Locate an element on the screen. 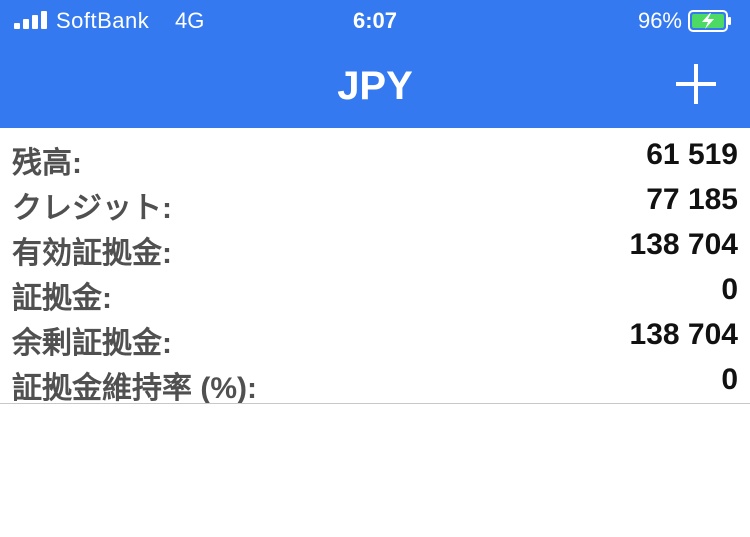  battery-charging-icon is located at coordinates (709, 21).